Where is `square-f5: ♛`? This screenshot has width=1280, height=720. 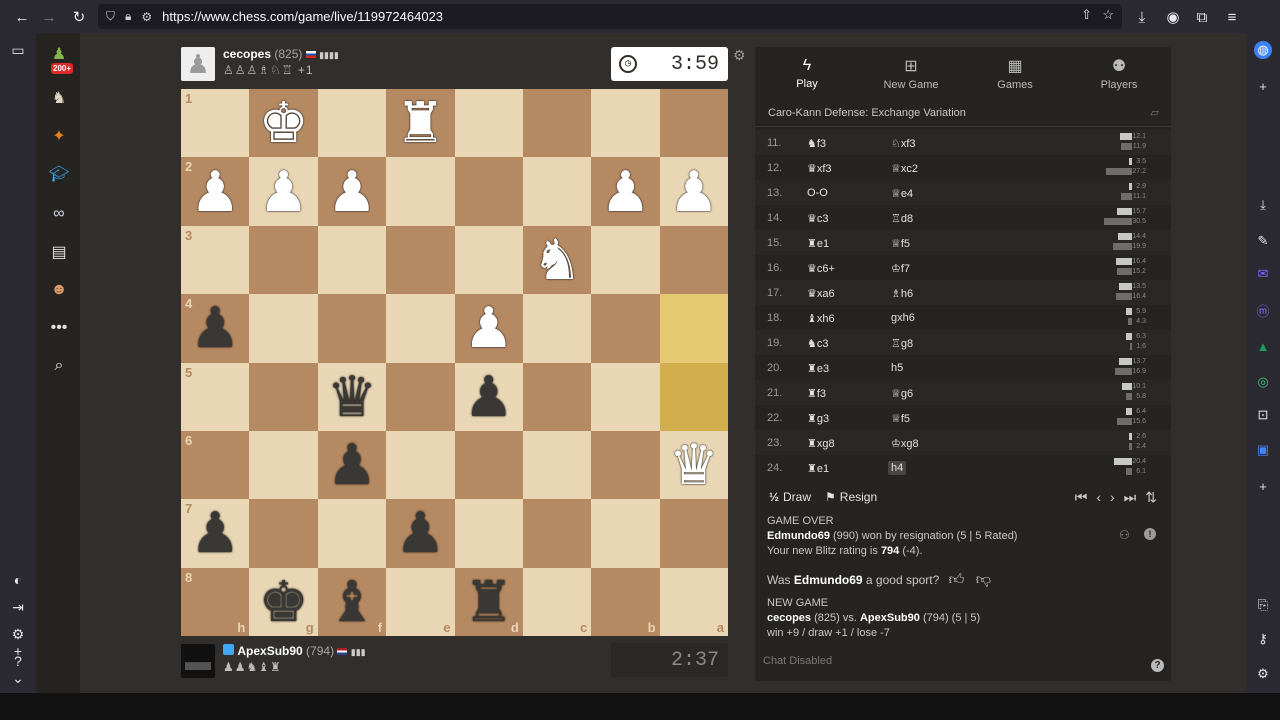 square-f5: ♛ is located at coordinates (352, 396).